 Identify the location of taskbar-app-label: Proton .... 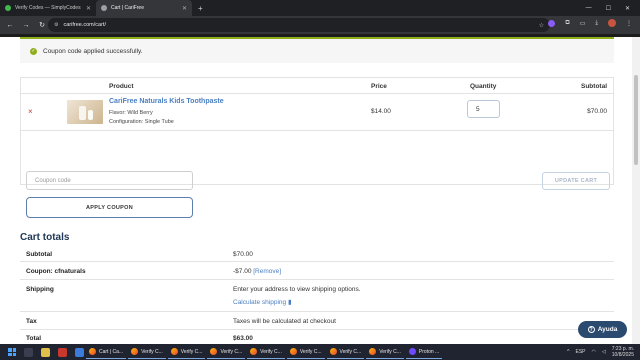
(429, 351).